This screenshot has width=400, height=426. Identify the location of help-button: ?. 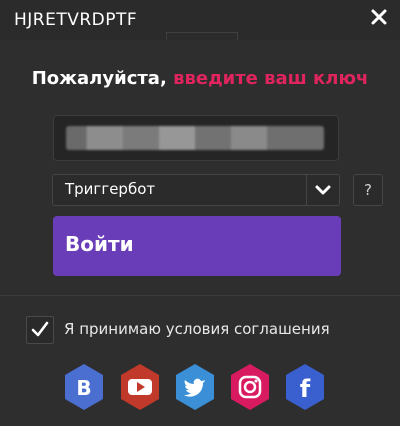
(368, 190).